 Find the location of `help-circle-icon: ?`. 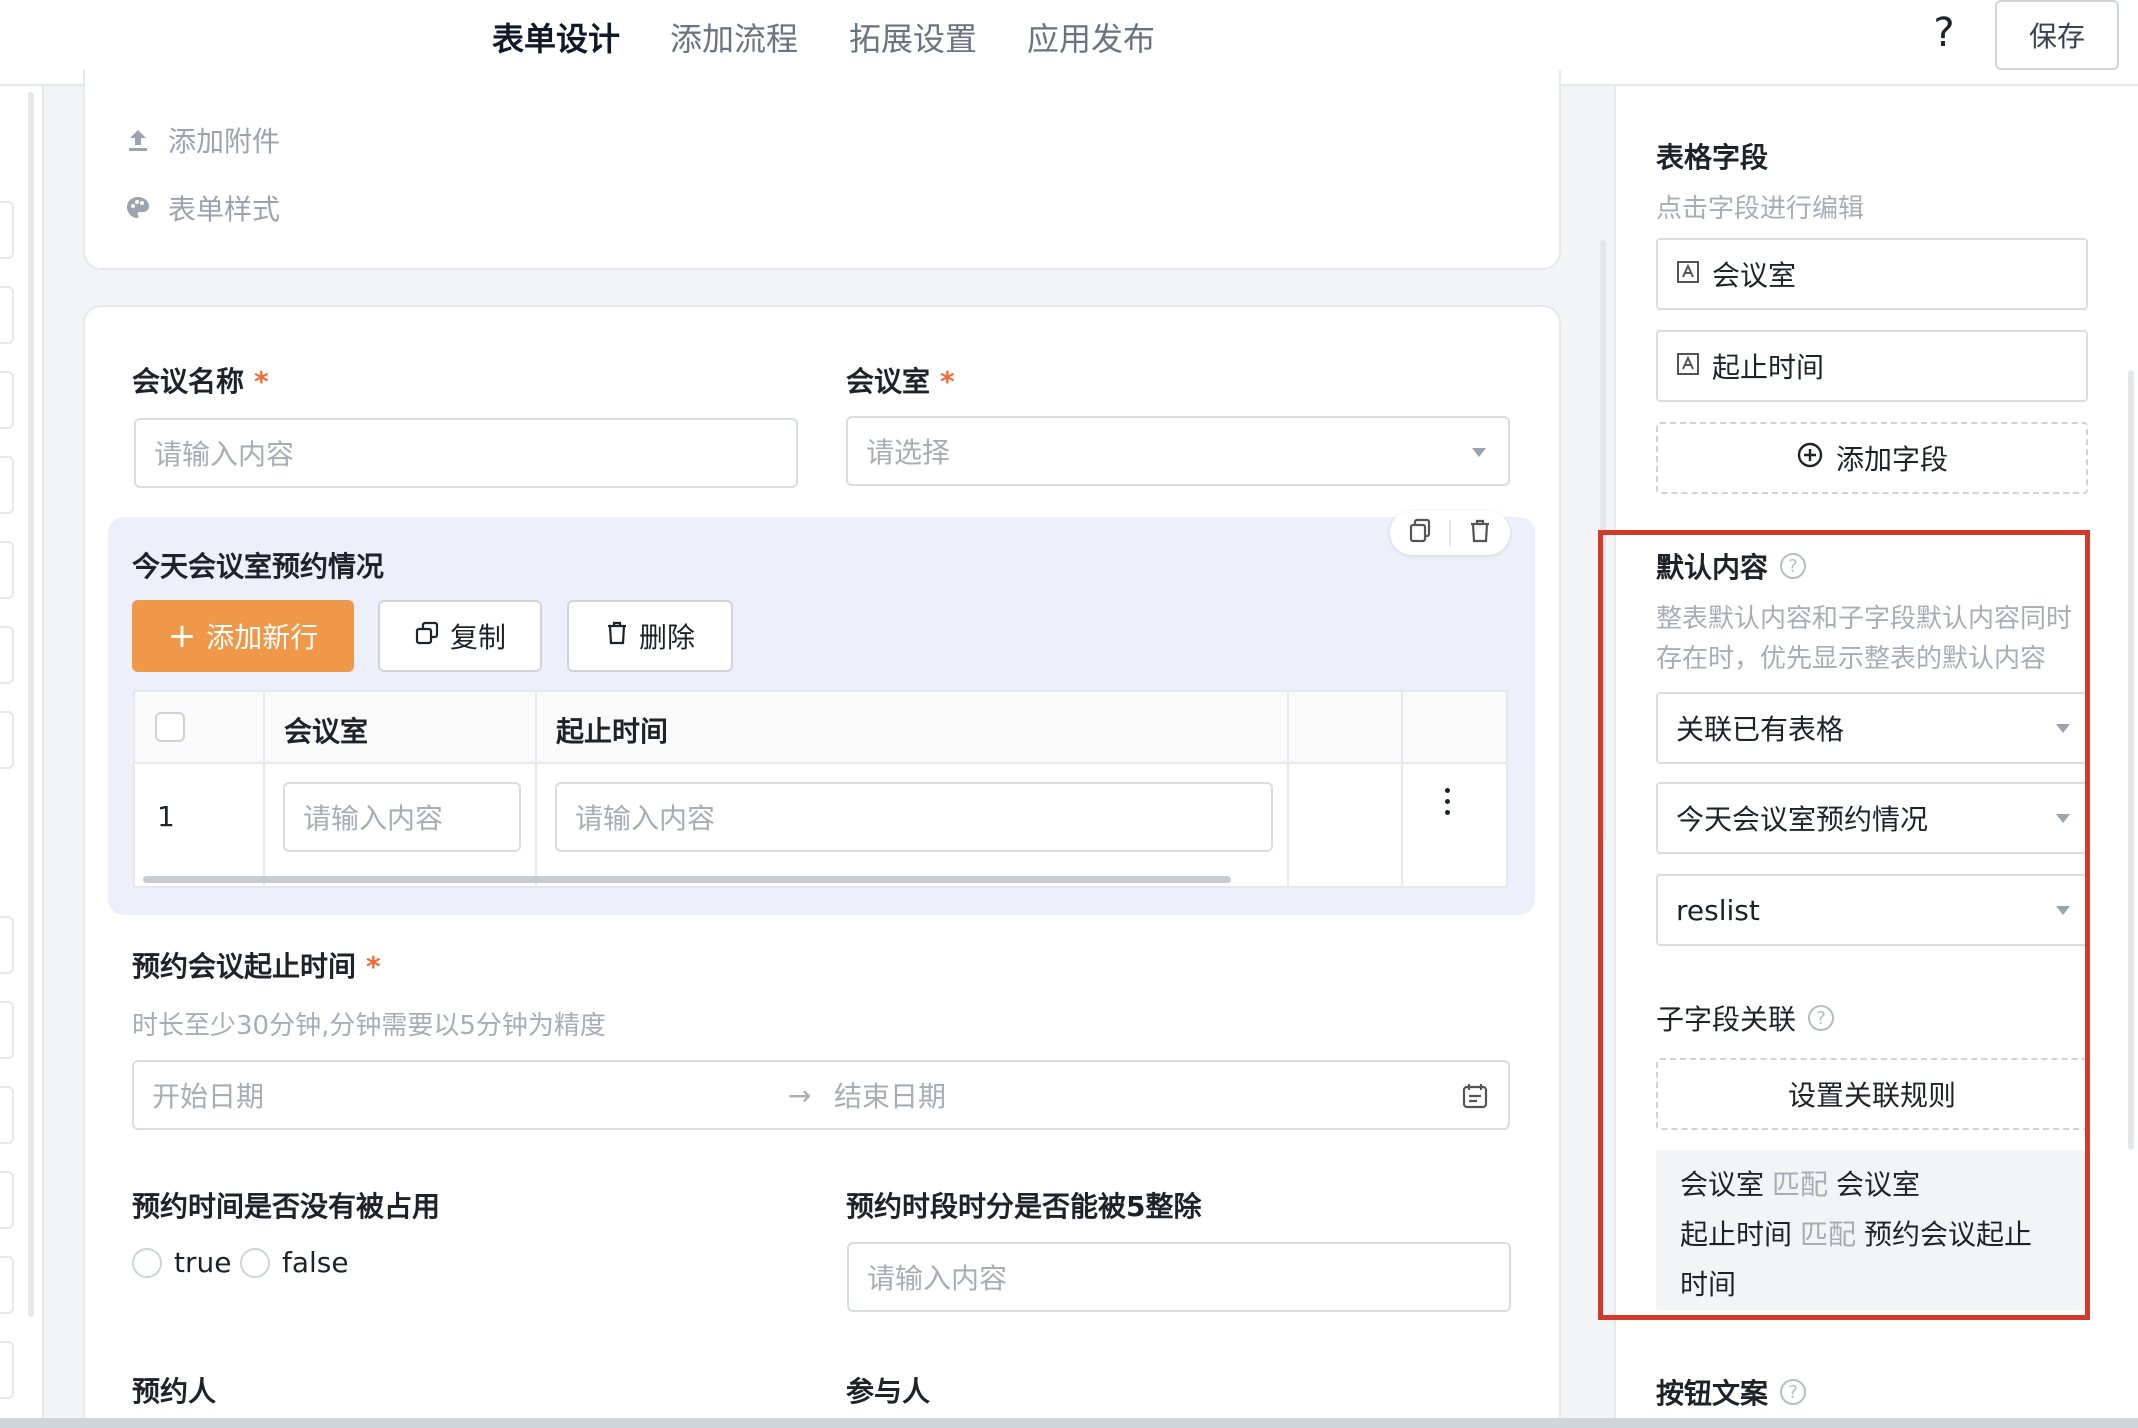

help-circle-icon: ? is located at coordinates (1793, 1392).